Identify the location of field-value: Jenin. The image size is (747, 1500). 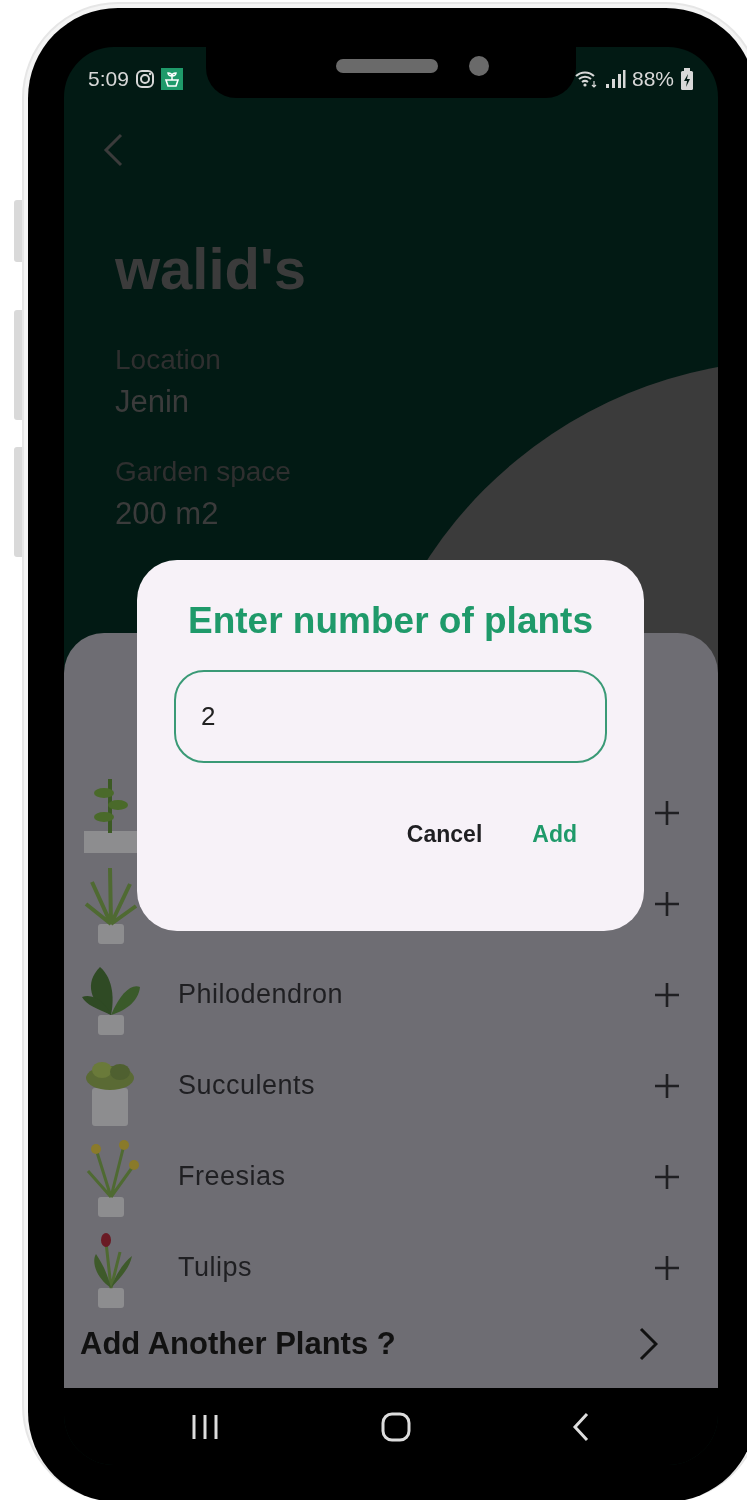
(153, 402).